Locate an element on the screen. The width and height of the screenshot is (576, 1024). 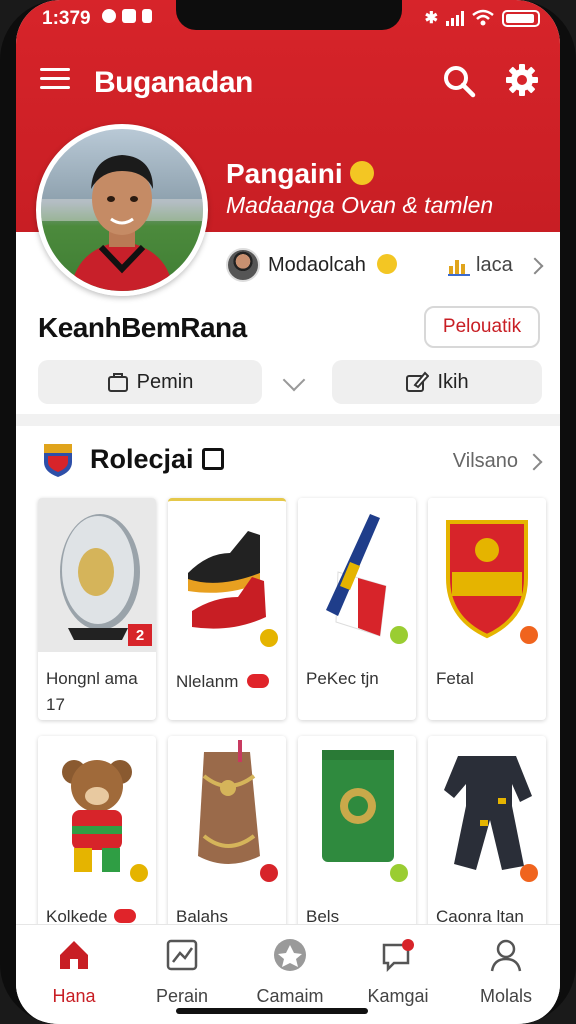
item-label: Hongnl ama 17 is located at coordinates (92, 691).